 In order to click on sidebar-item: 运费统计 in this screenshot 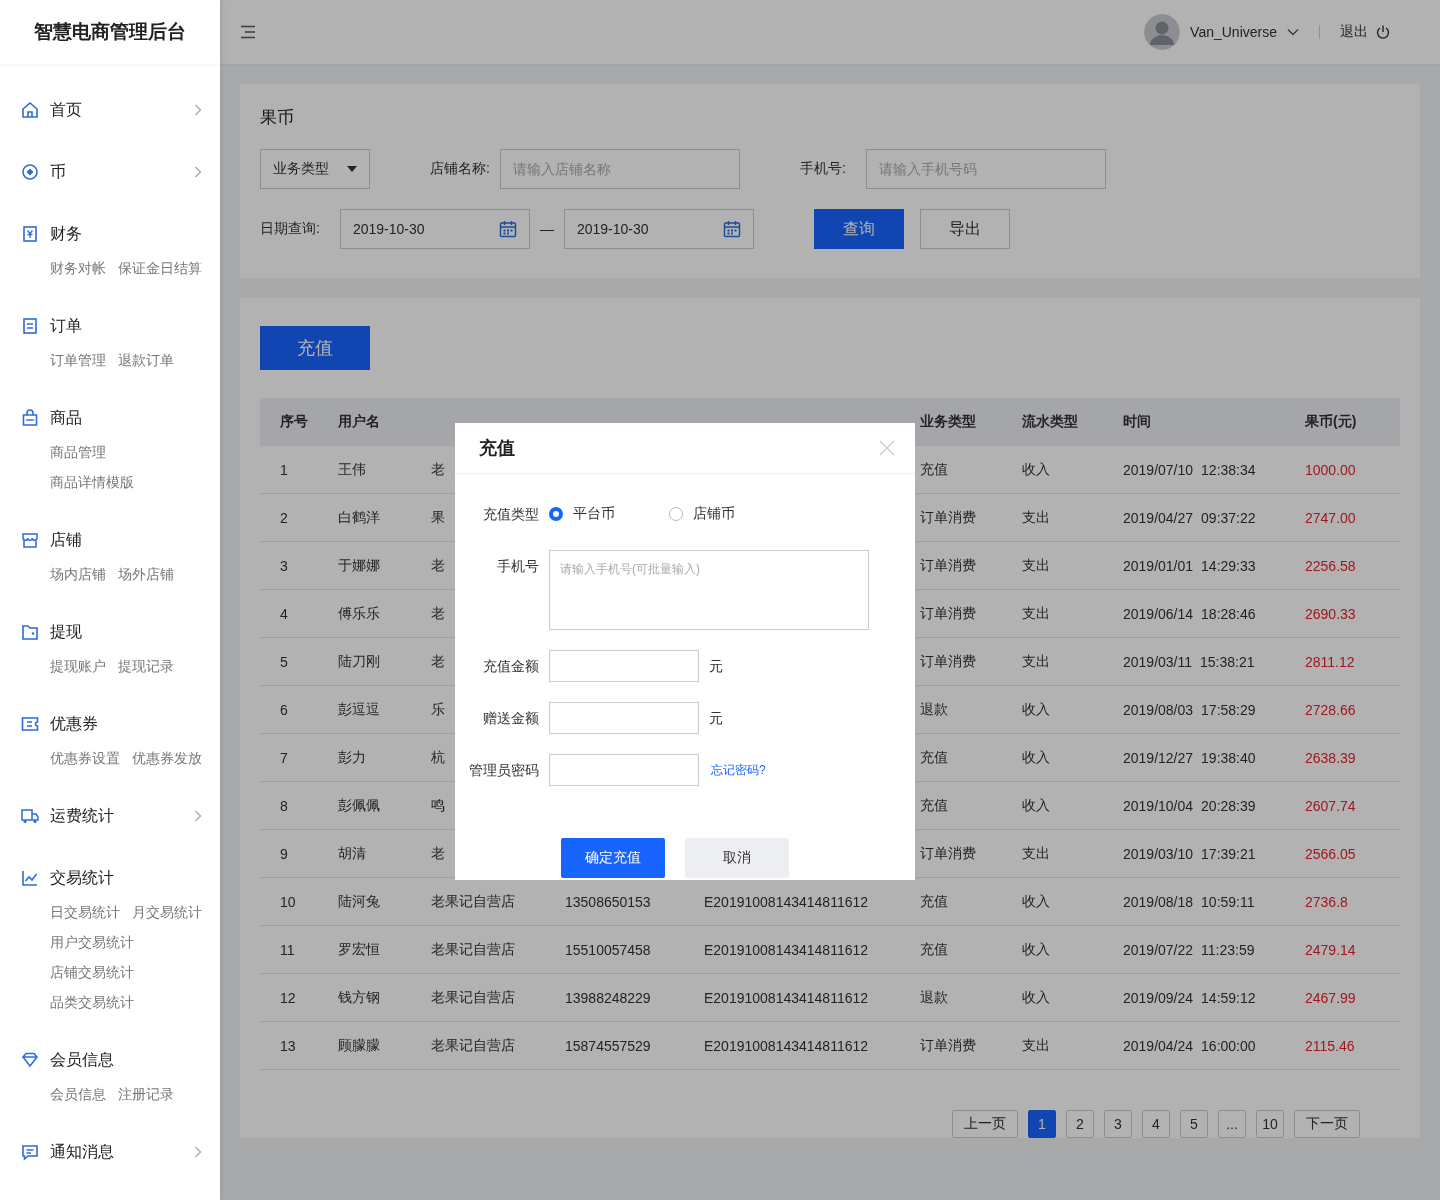, I will do `click(110, 816)`.